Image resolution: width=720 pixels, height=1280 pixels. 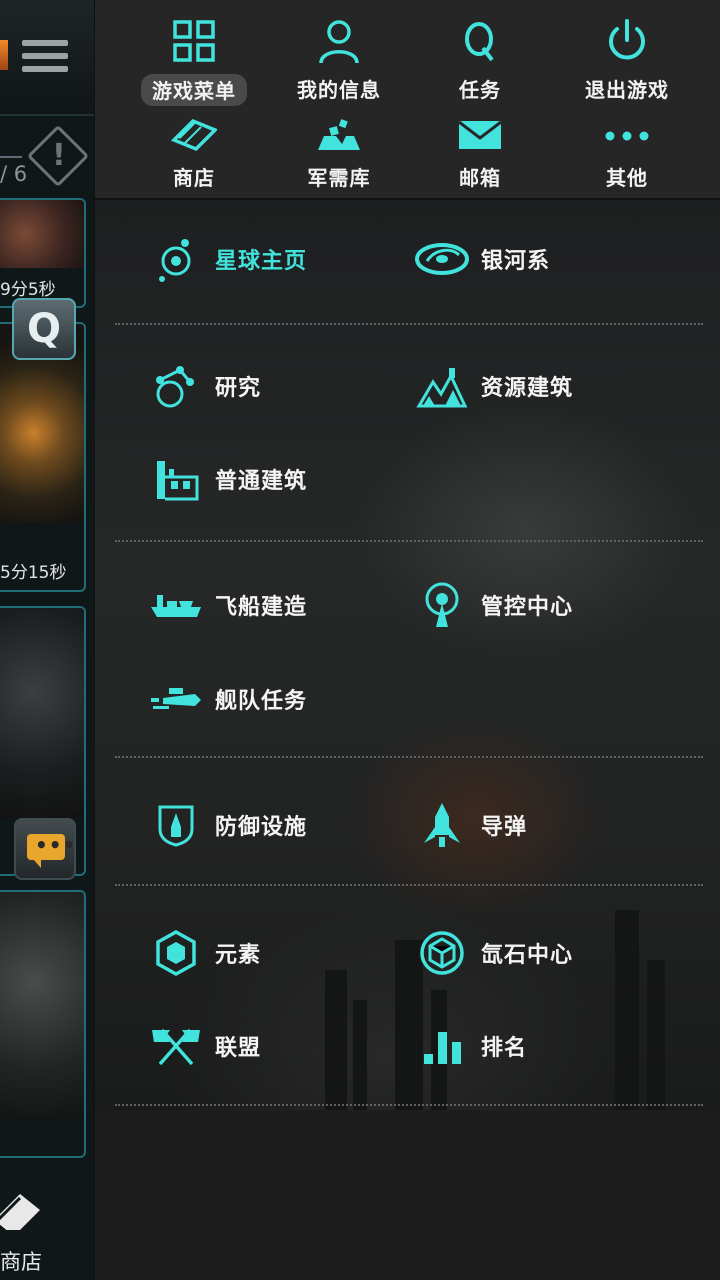 What do you see at coordinates (504, 827) in the screenshot?
I see `menu-label: 导弹` at bounding box center [504, 827].